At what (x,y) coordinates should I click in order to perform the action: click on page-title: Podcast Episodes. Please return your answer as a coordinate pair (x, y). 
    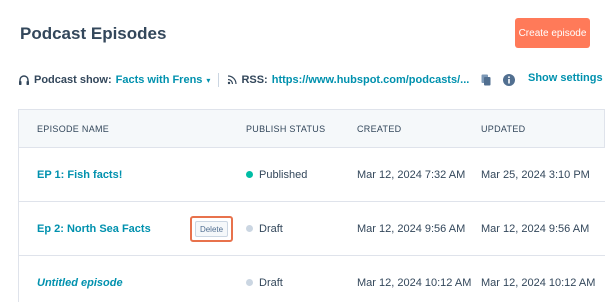
    Looking at the image, I should click on (93, 33).